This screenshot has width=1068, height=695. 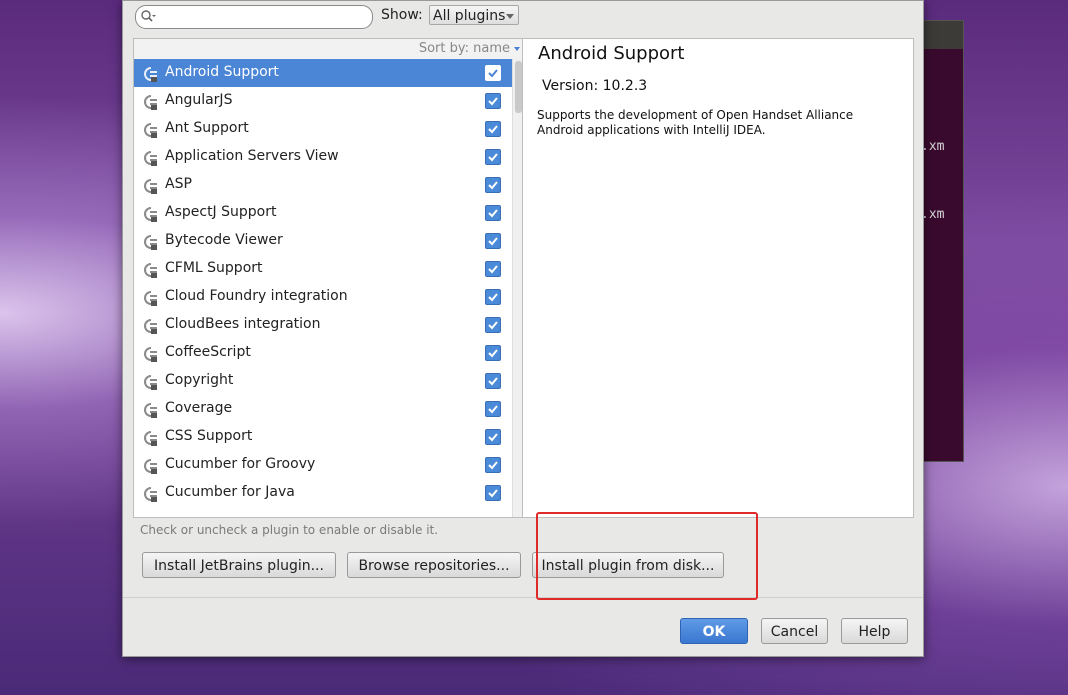 I want to click on plugin-row: AngularJS, so click(x=323, y=101).